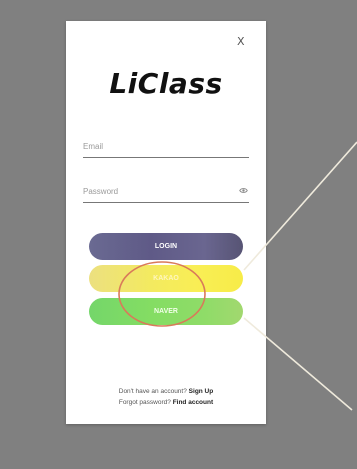  What do you see at coordinates (166, 278) in the screenshot?
I see `kakao-login-button: KAKAO` at bounding box center [166, 278].